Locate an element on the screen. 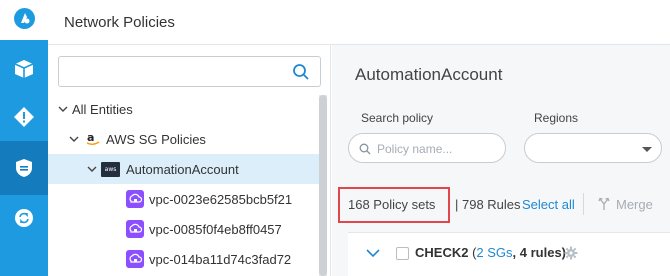 The image size is (670, 276). logo-icon is located at coordinates (24, 18).